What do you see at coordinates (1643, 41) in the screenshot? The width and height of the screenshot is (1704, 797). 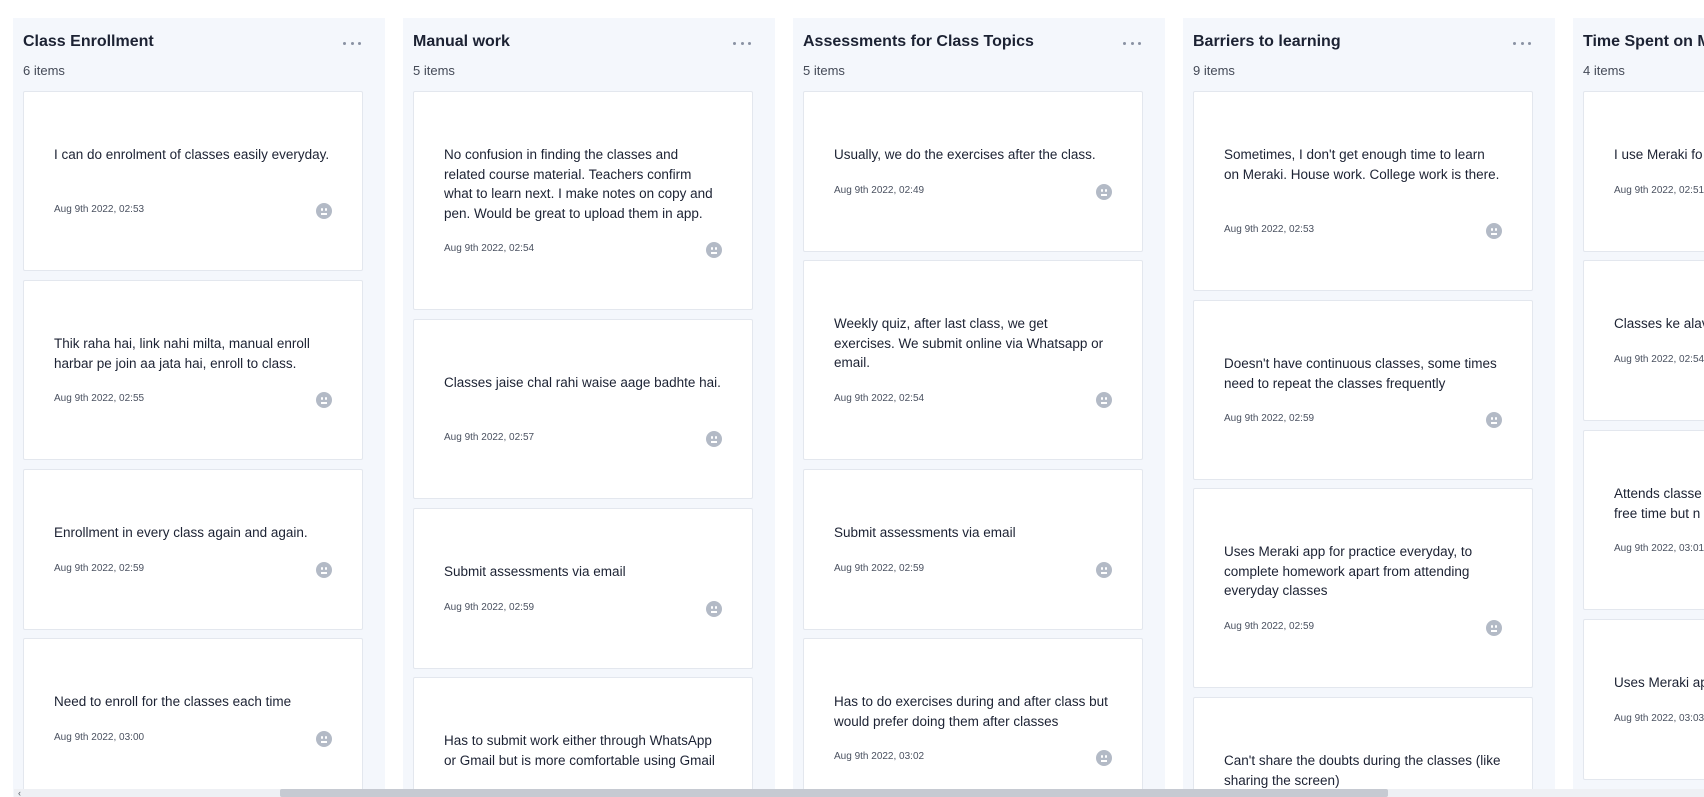 I see `column-title: Time Spent on M` at bounding box center [1643, 41].